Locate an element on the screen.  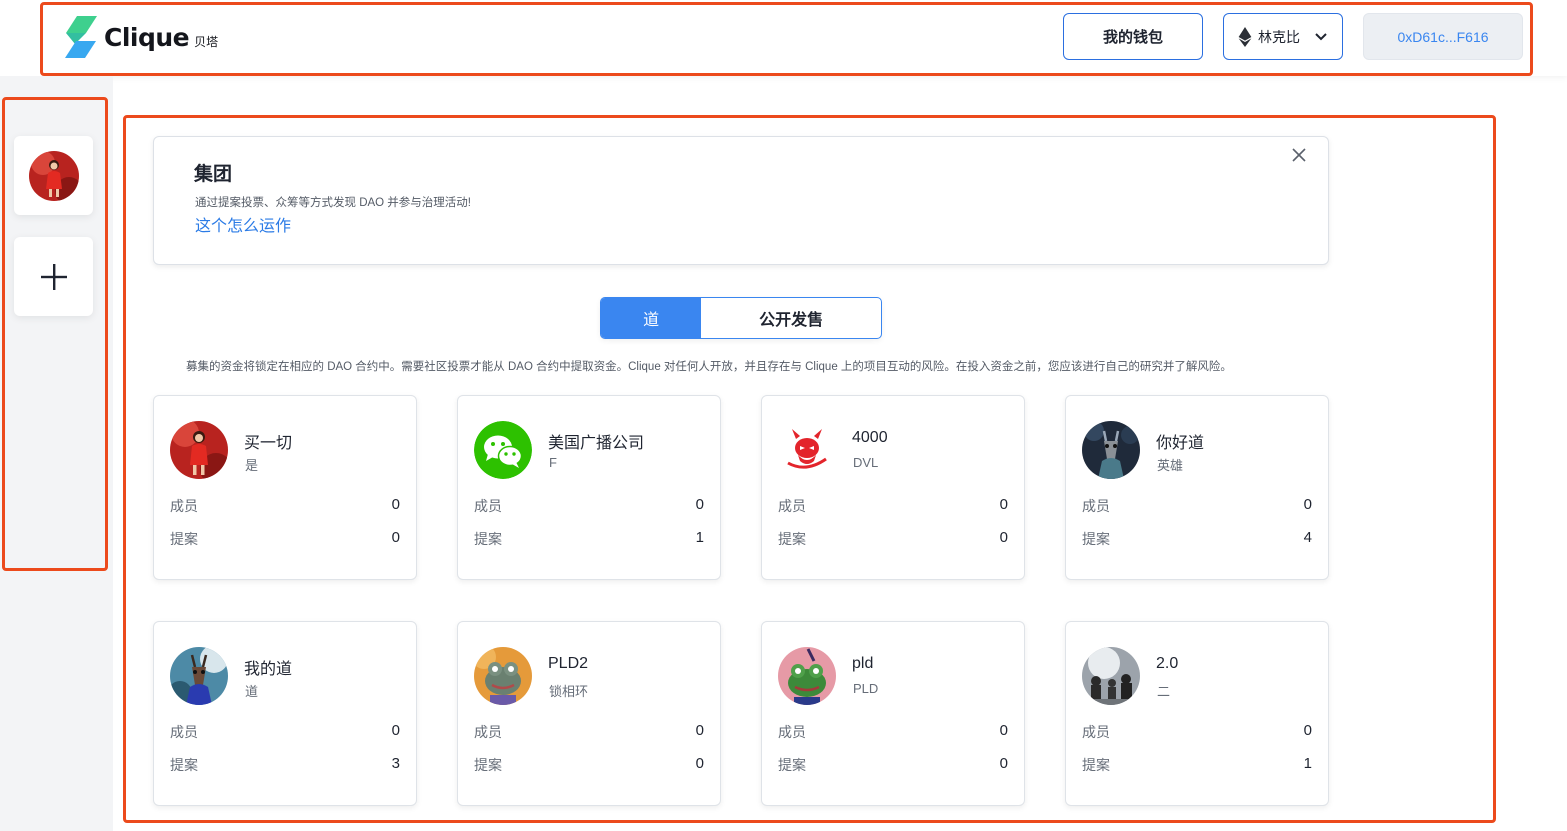
proposals-count: 4 is located at coordinates (1307, 537).